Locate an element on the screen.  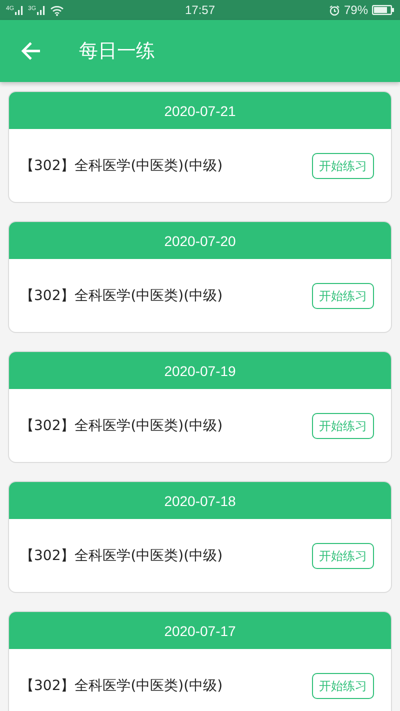
wifi-icon is located at coordinates (57, 10).